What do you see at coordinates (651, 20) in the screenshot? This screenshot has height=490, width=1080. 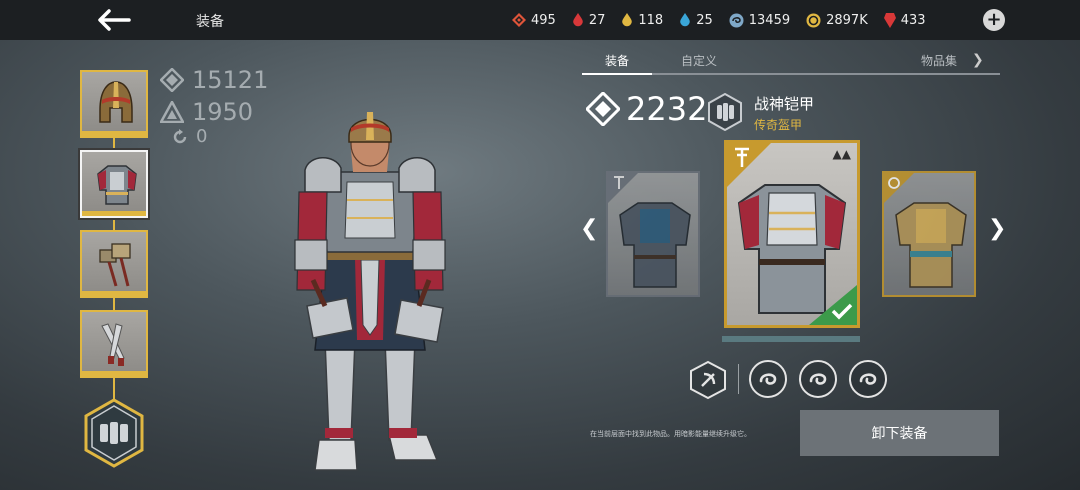 I see `currency-value: 118` at bounding box center [651, 20].